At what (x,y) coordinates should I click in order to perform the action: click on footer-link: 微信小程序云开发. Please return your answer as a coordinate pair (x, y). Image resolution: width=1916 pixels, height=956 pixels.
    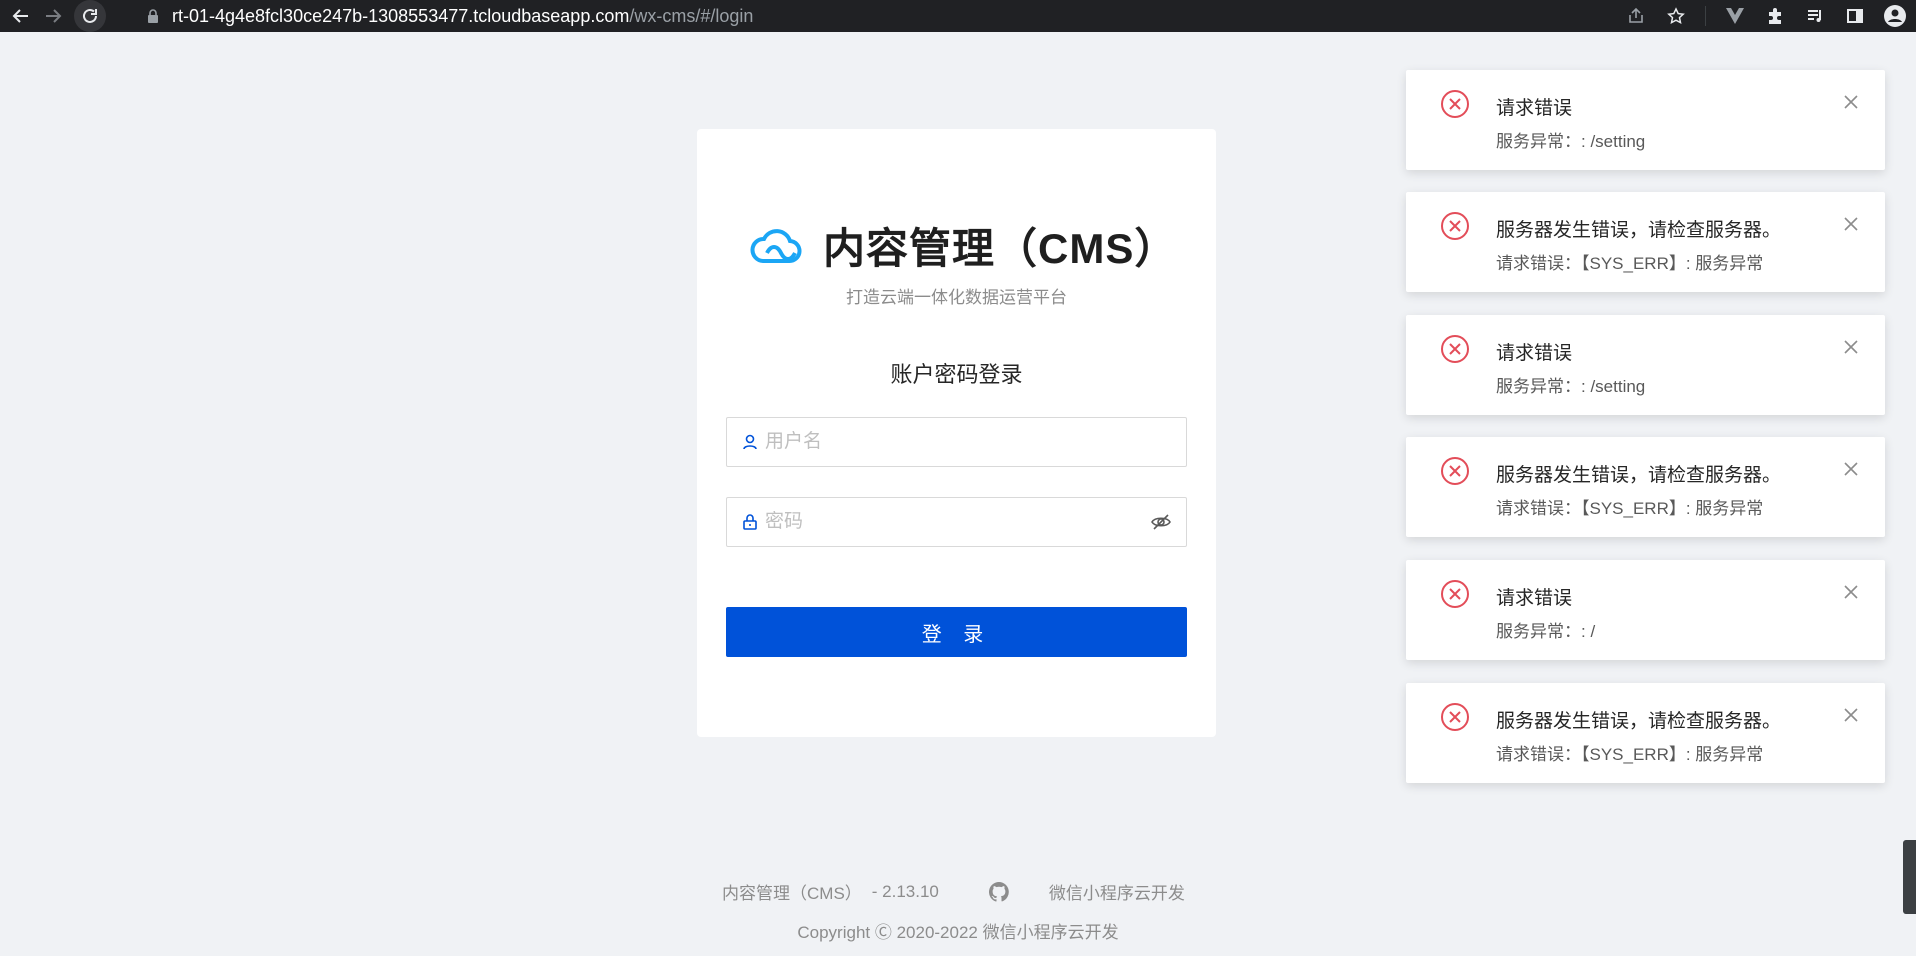
    Looking at the image, I should click on (1117, 891).